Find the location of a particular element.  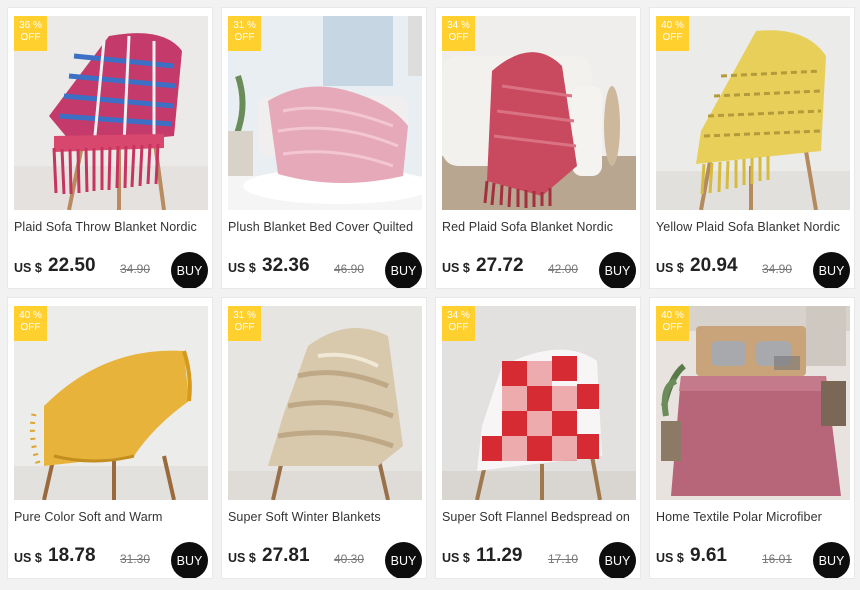

product-title: Yellow Plaid Sofa Blanket Nordic is located at coordinates (754, 227).